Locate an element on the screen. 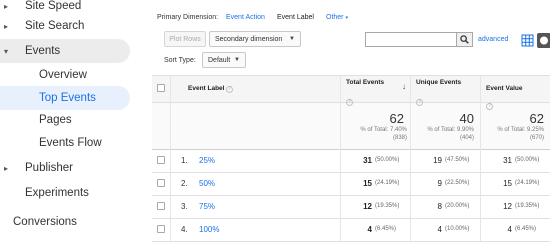  column-header-event-label: Event Label ? is located at coordinates (211, 89).